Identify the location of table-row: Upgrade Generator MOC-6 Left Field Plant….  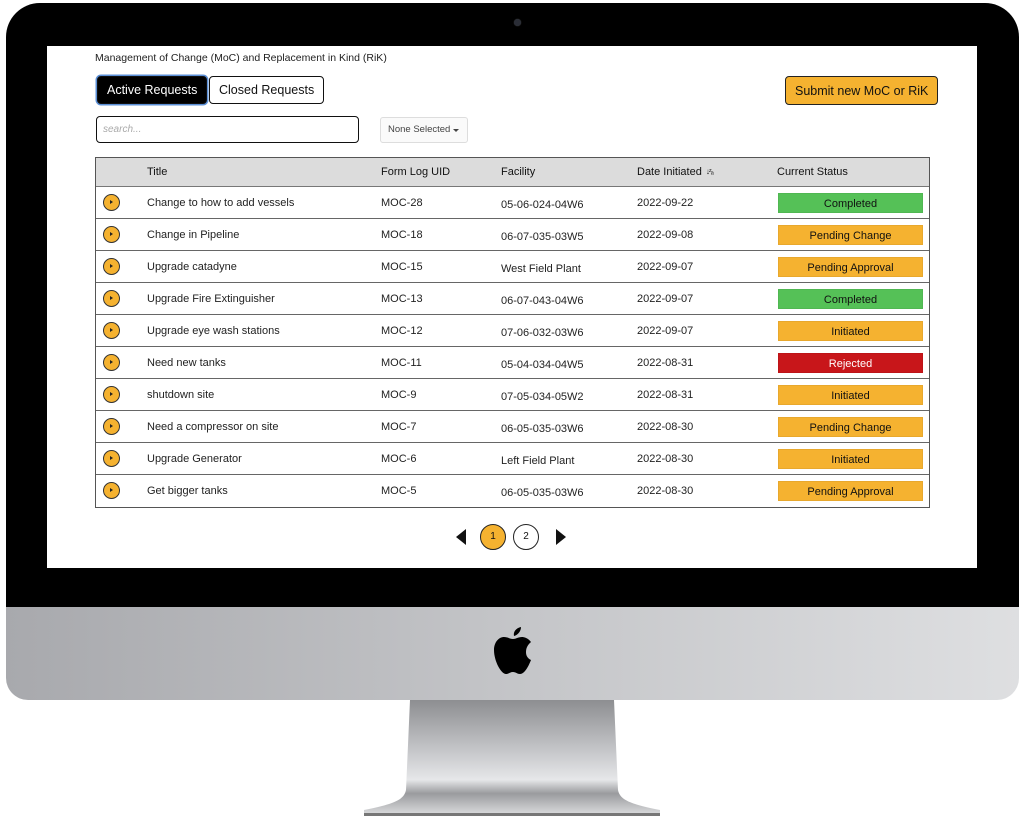
(512, 459).